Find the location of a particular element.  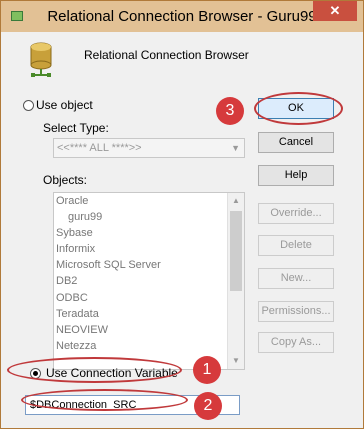

list-item: Informix is located at coordinates (149, 249).